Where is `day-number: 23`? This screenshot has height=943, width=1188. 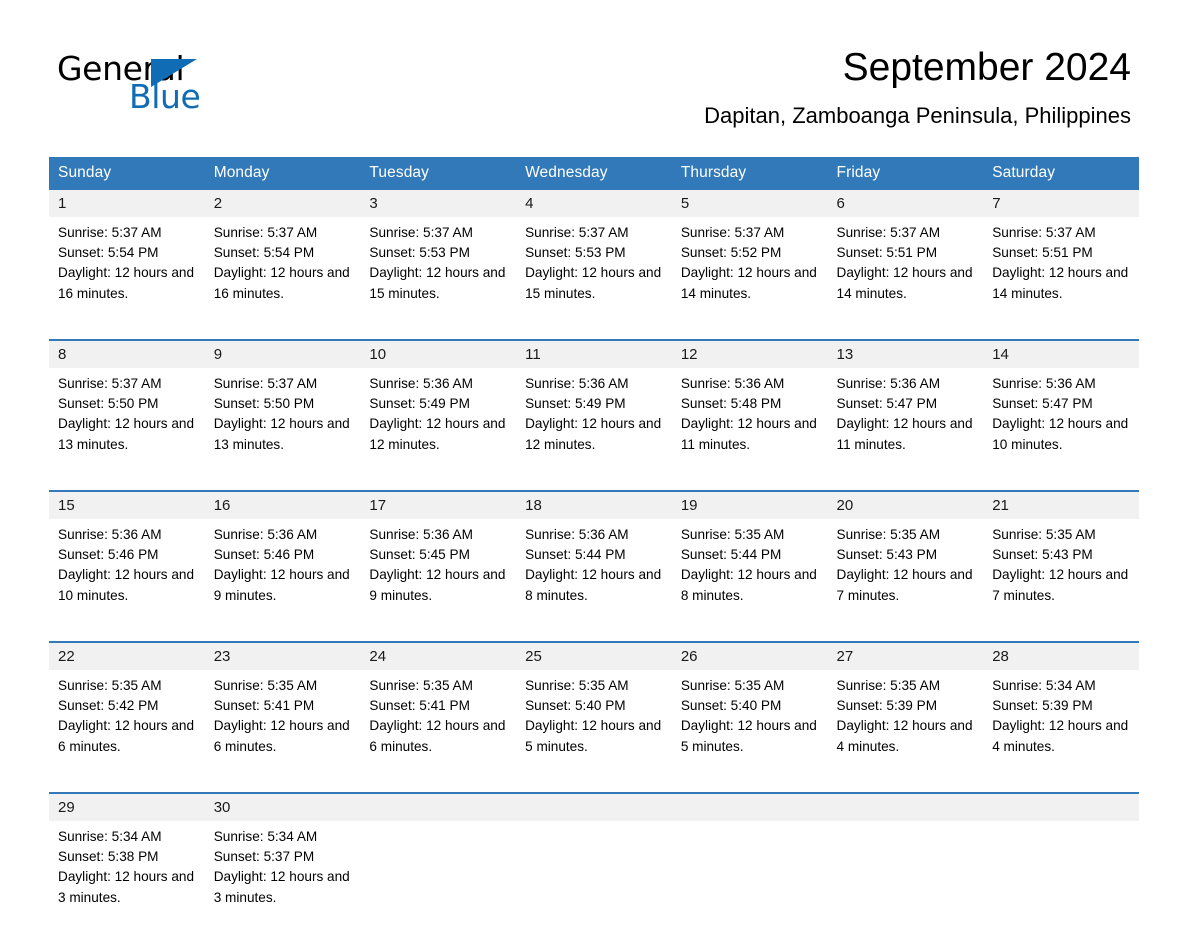 day-number: 23 is located at coordinates (282, 655).